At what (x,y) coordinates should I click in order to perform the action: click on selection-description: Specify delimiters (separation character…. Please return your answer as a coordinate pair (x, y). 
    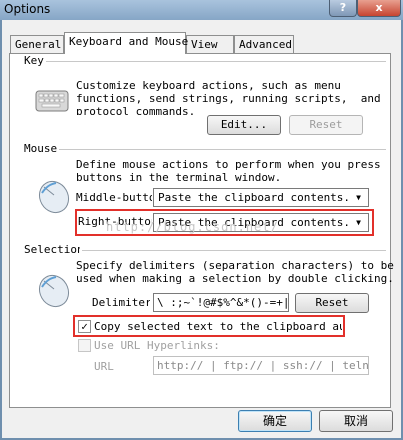
    Looking at the image, I should click on (235, 272).